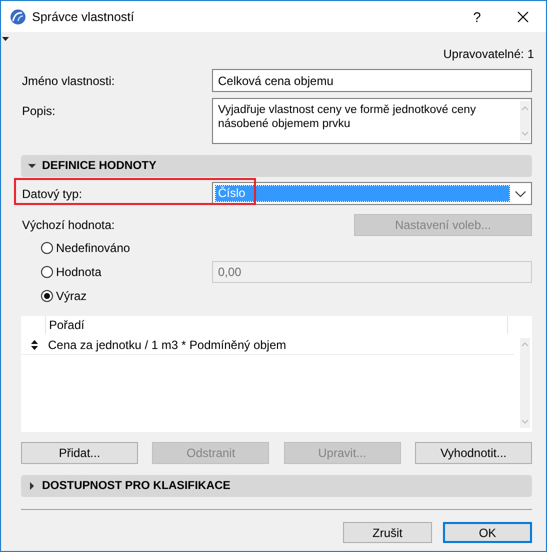 This screenshot has width=547, height=552. What do you see at coordinates (67, 325) in the screenshot?
I see `column-header: Pořadí` at bounding box center [67, 325].